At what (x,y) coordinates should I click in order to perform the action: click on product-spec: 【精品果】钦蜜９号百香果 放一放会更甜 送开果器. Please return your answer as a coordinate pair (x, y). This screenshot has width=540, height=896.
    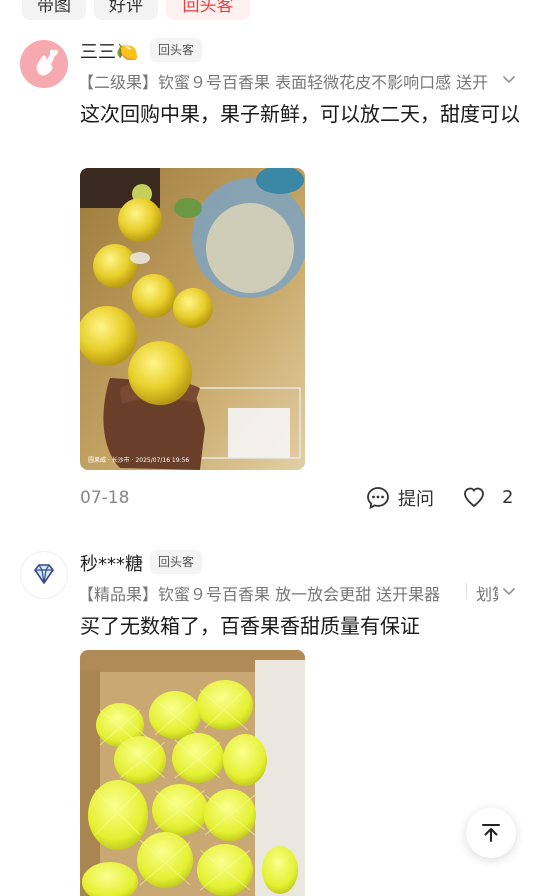
    Looking at the image, I should click on (259, 594).